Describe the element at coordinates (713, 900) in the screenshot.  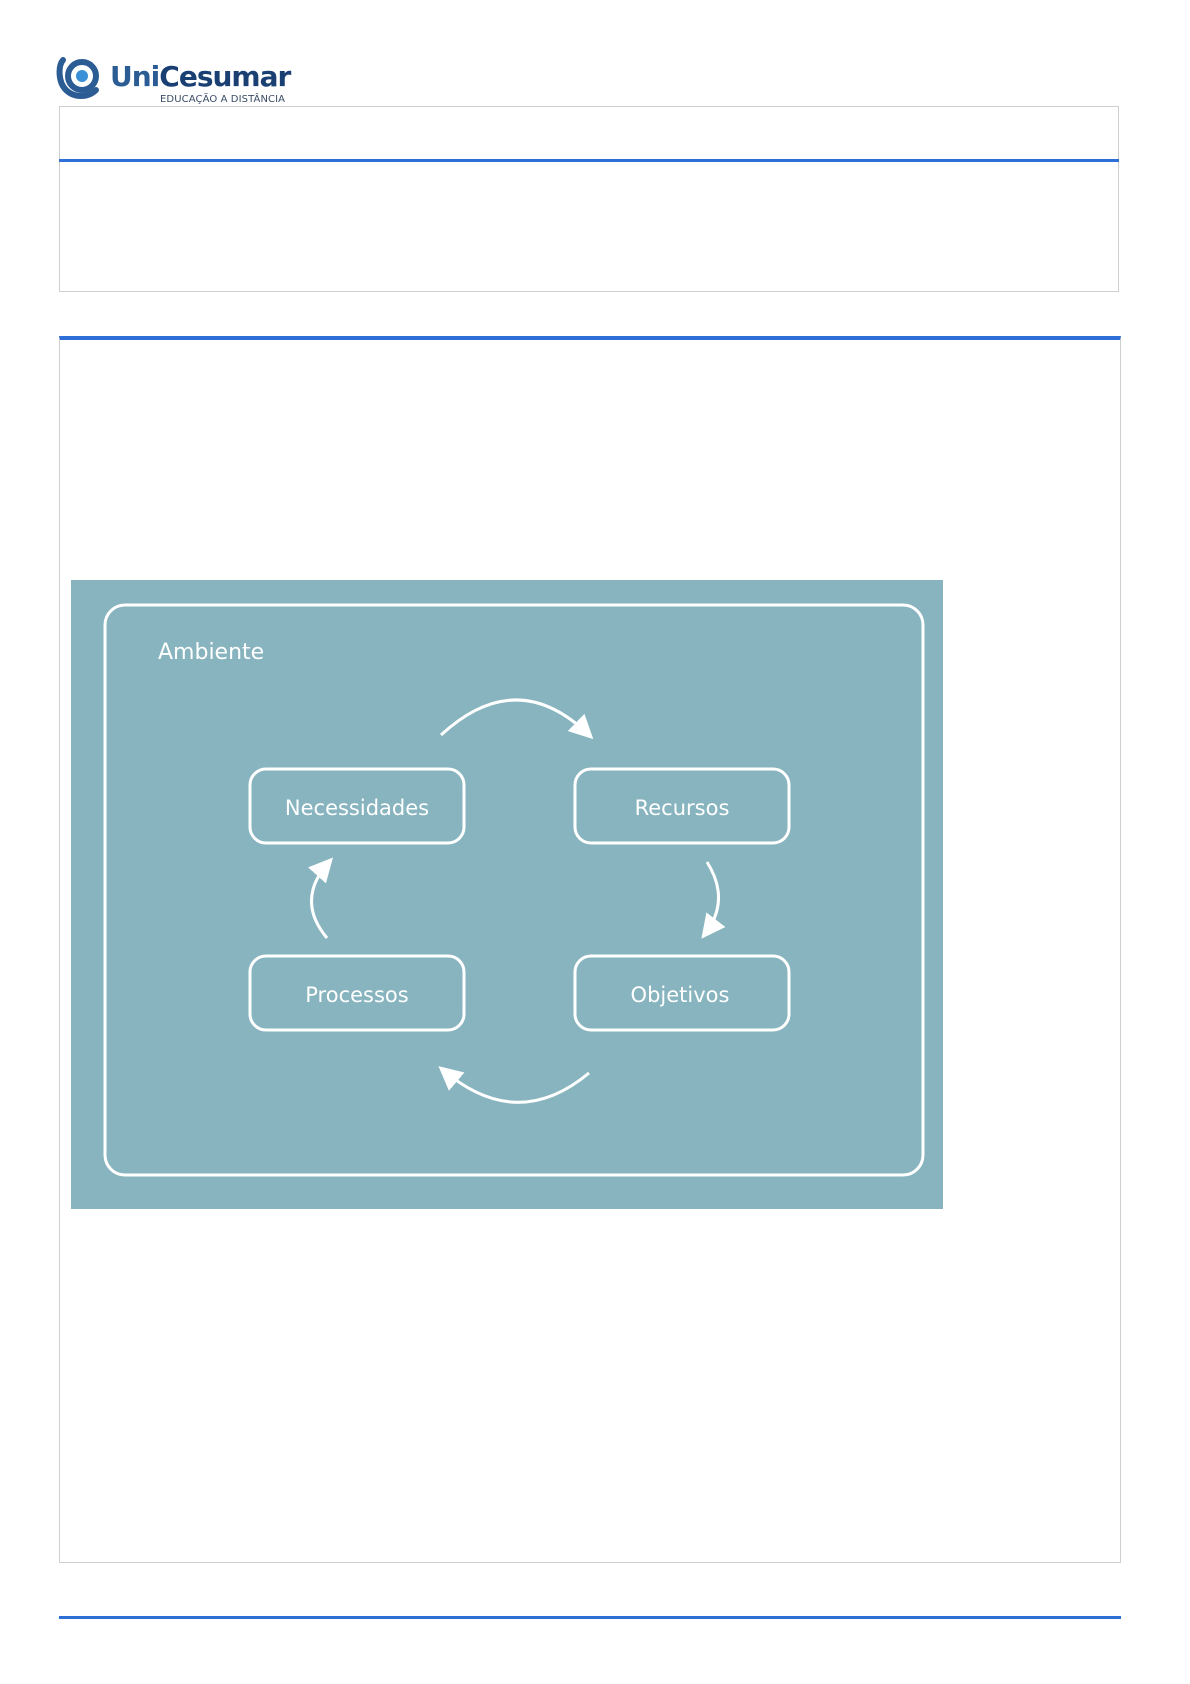
I see `arrow-recursos-to-objetivos` at that location.